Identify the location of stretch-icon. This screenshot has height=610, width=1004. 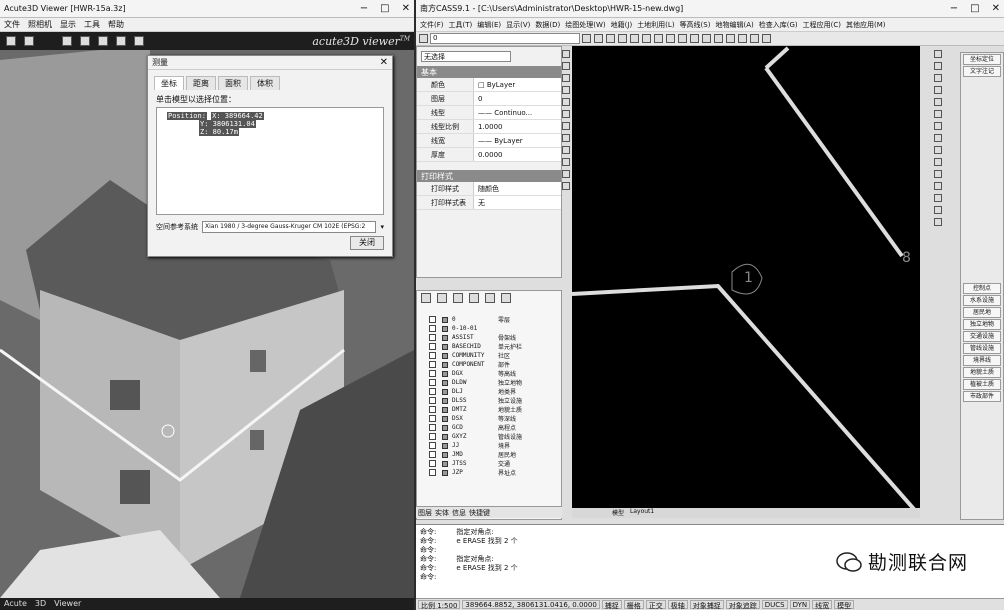
(938, 150).